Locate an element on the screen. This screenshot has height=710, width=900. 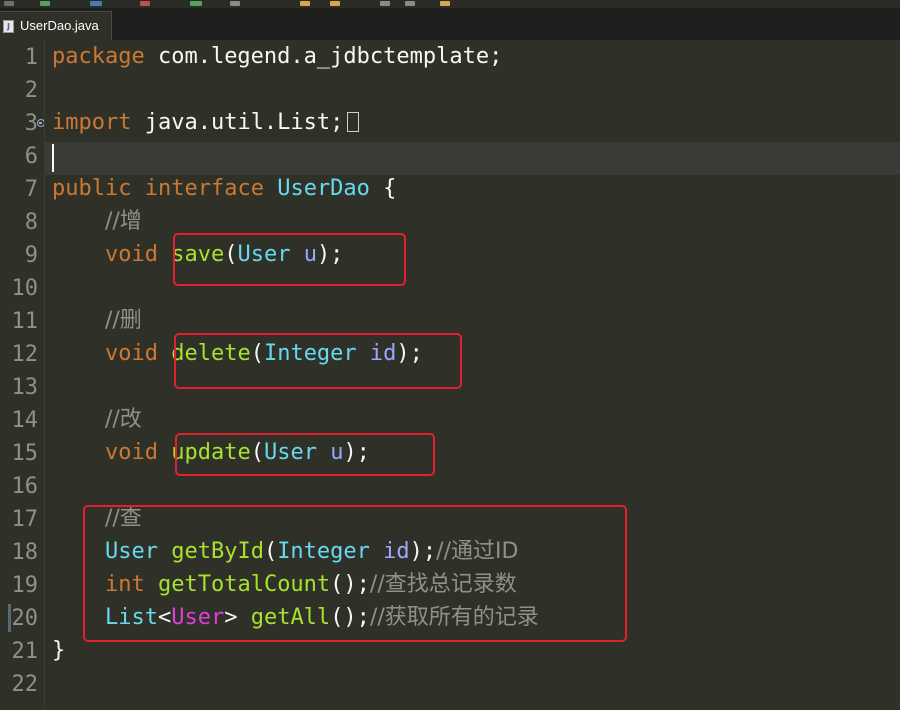
line-number: 10 is located at coordinates (25, 288).